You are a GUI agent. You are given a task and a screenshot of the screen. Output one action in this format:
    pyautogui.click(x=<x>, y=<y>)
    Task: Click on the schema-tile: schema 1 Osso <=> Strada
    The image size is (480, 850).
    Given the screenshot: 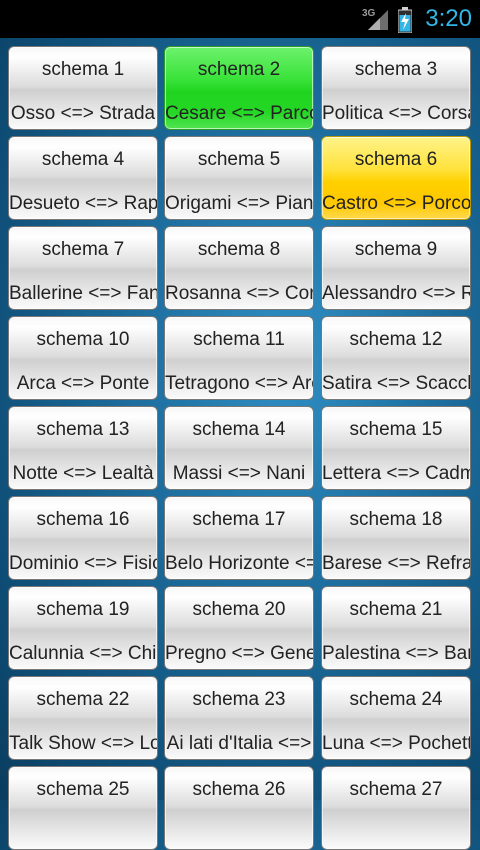 What is the action you would take?
    pyautogui.click(x=83, y=88)
    